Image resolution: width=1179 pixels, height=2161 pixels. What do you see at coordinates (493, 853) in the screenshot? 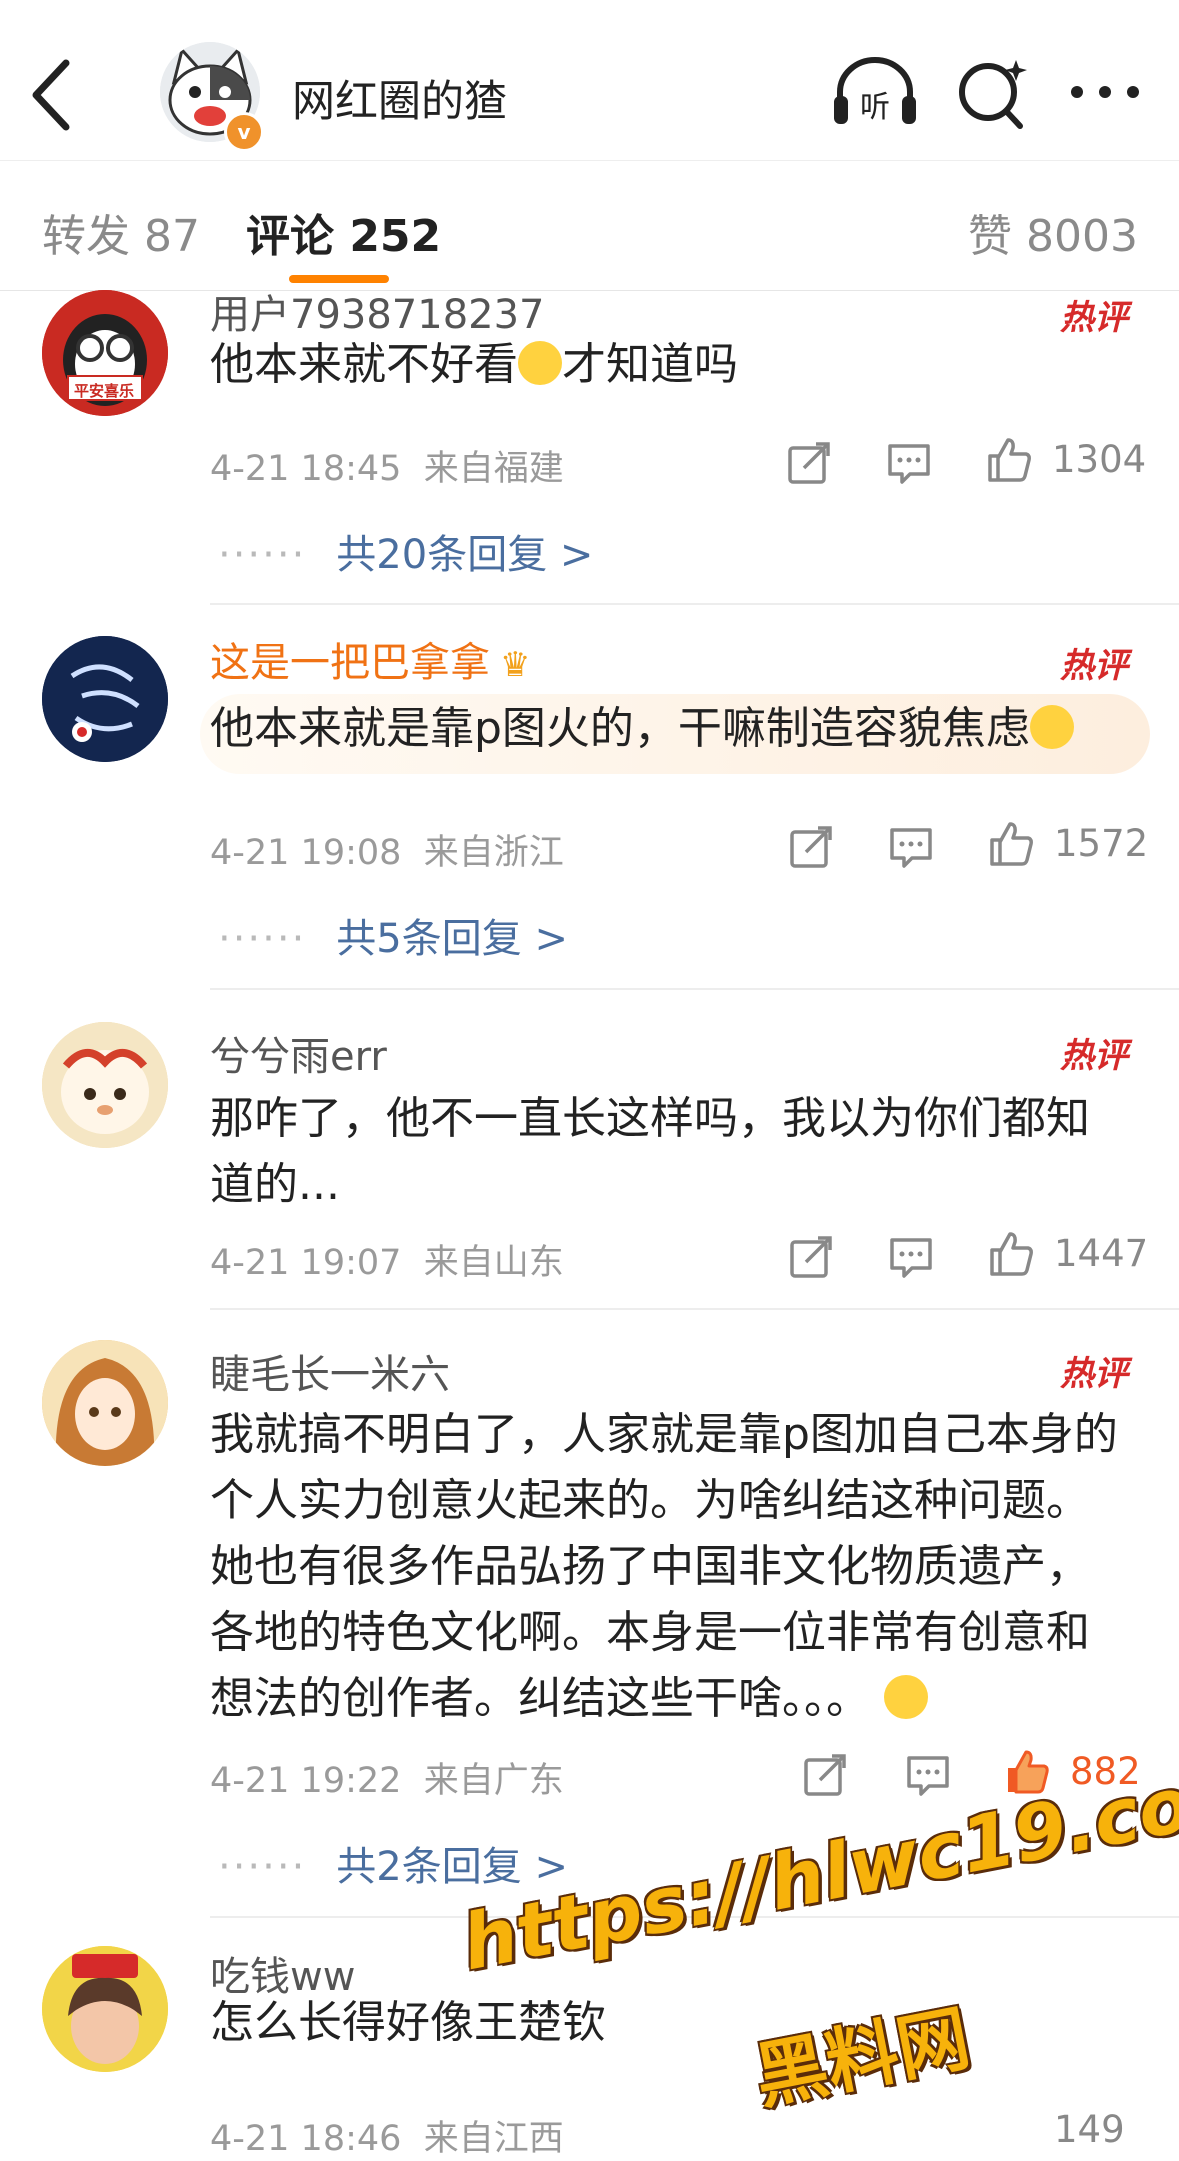
I see `comment-location: 来自浙江` at bounding box center [493, 853].